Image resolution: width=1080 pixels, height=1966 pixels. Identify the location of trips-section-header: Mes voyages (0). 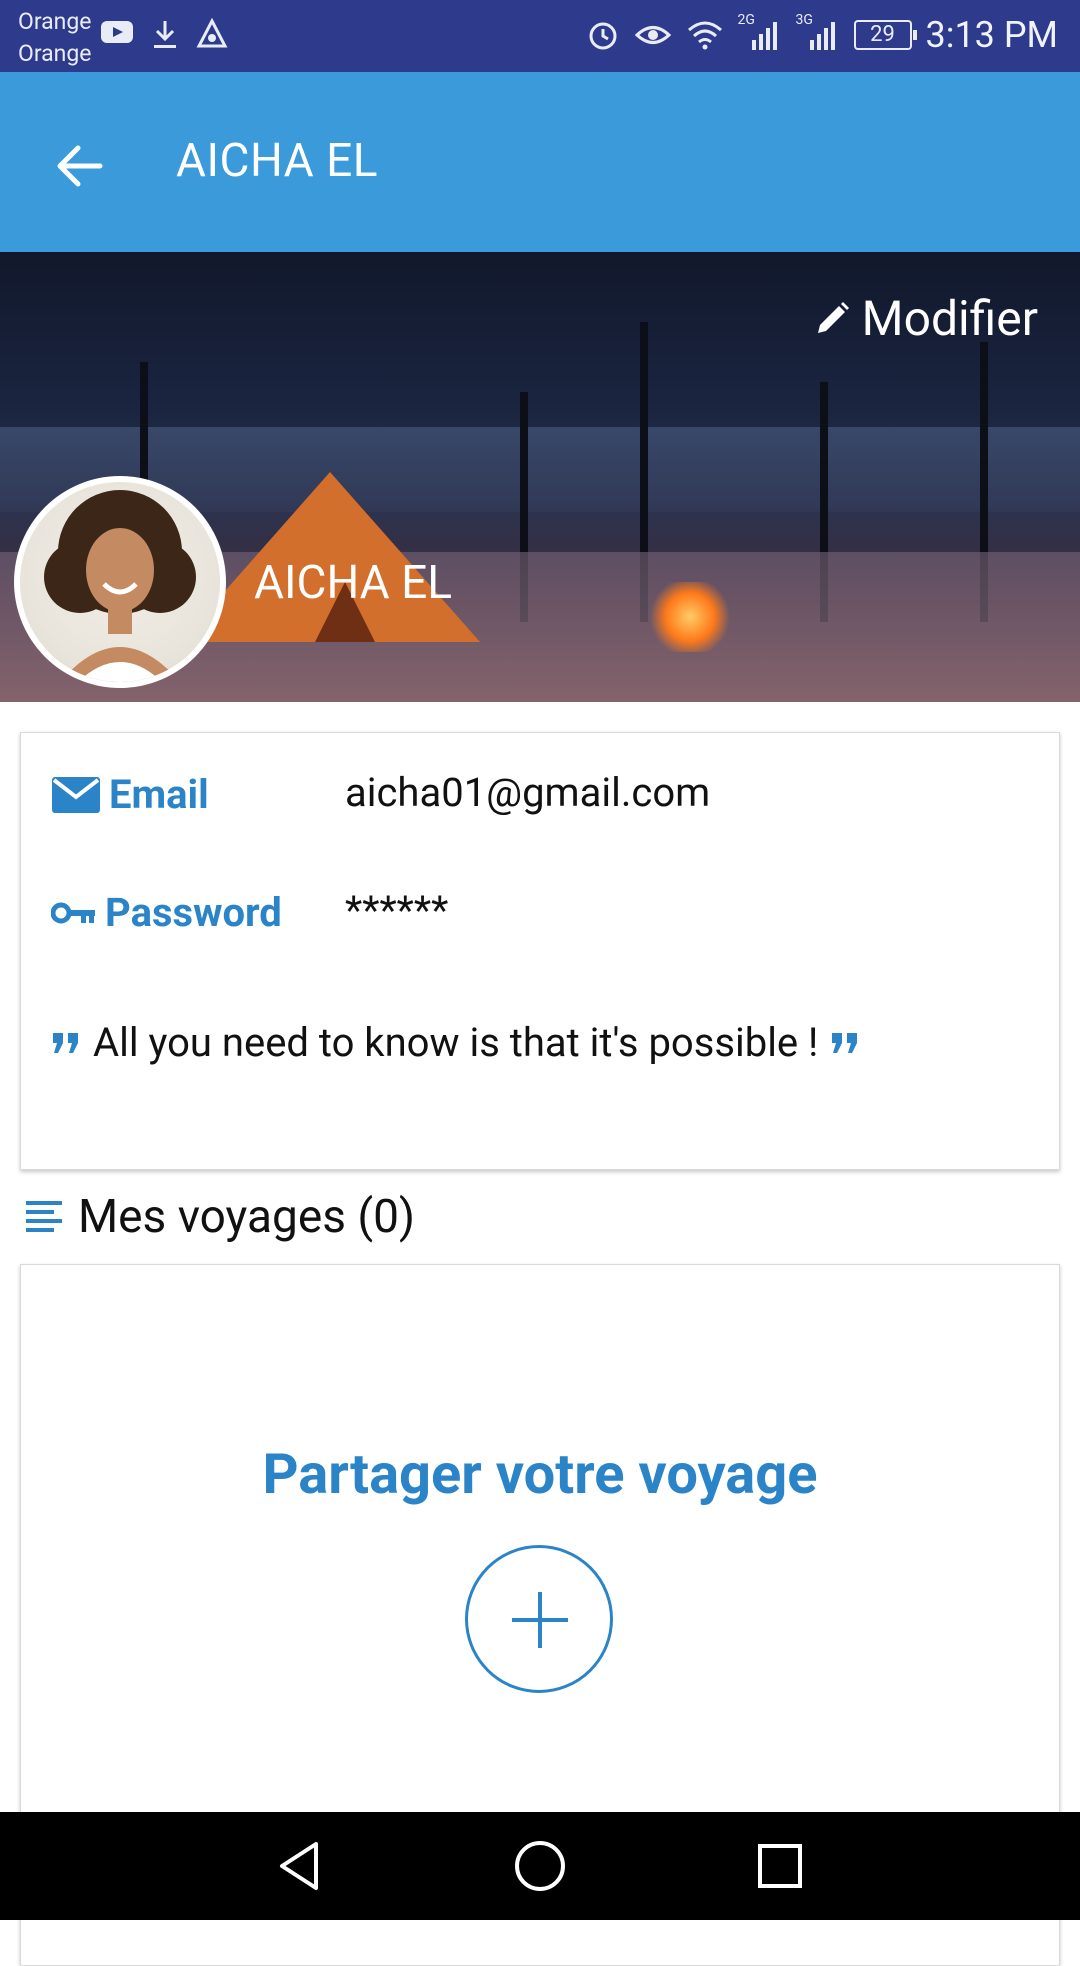
(220, 1217).